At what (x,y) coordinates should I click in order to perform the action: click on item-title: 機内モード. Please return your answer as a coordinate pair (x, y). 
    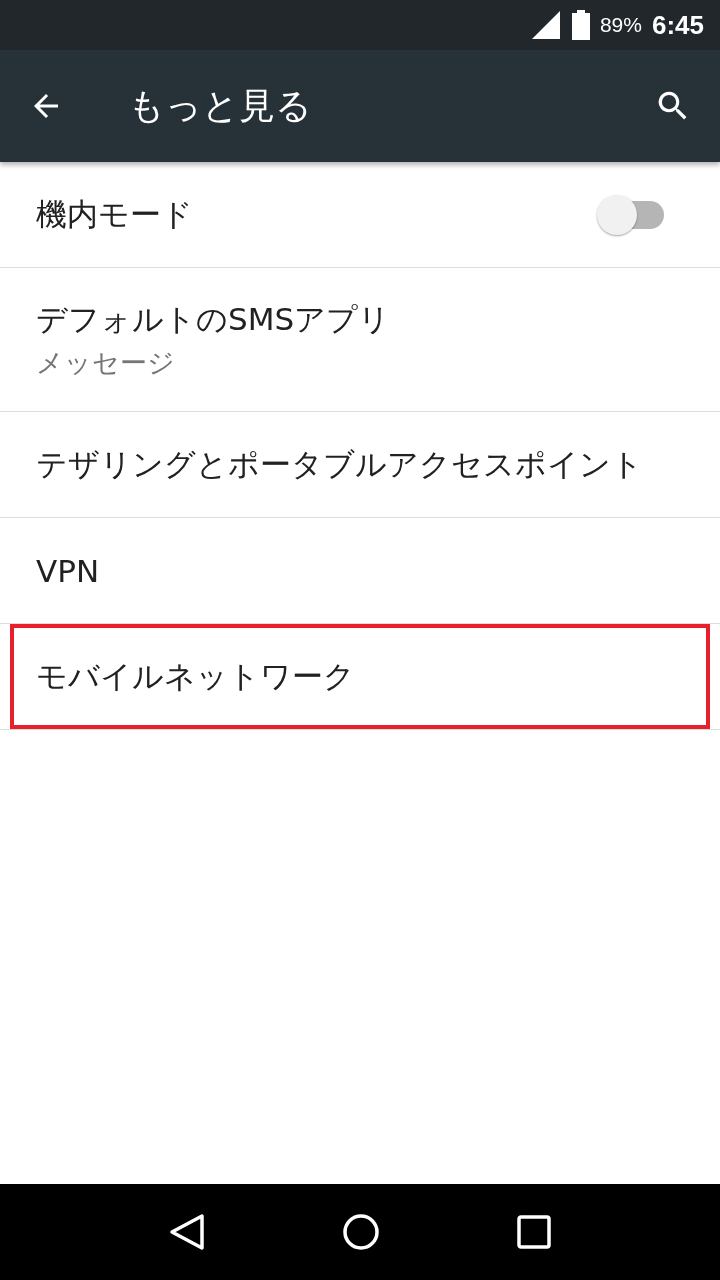
    Looking at the image, I should click on (115, 214).